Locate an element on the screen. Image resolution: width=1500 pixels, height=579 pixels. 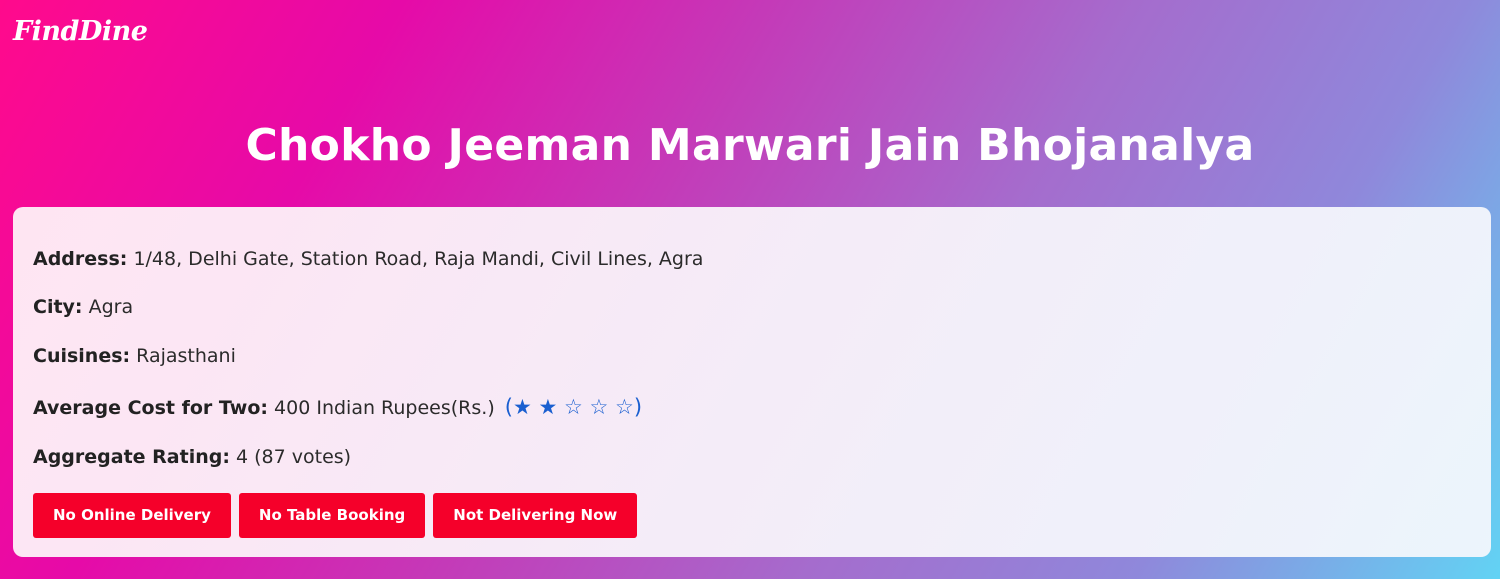
cuisines-row: Cuisines: Rajasthani is located at coordinates (134, 356).